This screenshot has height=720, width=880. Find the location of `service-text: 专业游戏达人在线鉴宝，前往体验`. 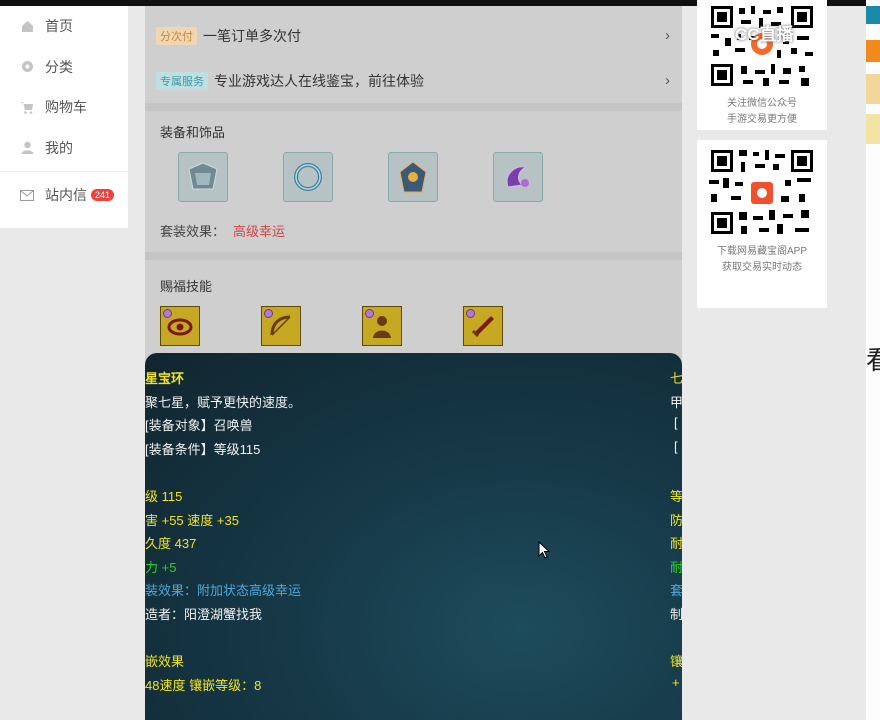

service-text: 专业游戏达人在线鉴宝，前往体验 is located at coordinates (319, 81).